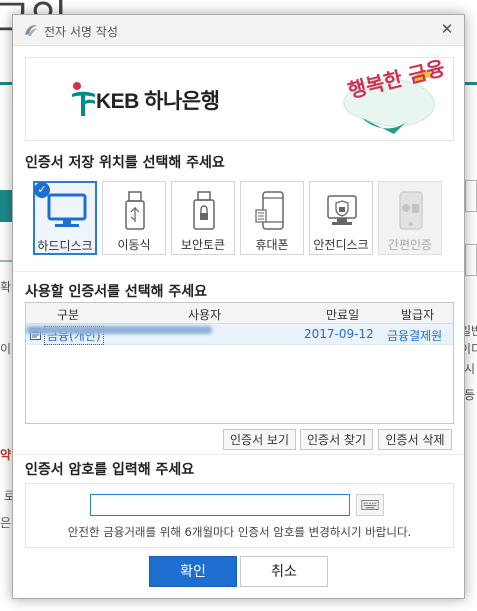 This screenshot has width=477, height=611. What do you see at coordinates (284, 571) in the screenshot?
I see `cancel-button: 취소` at bounding box center [284, 571].